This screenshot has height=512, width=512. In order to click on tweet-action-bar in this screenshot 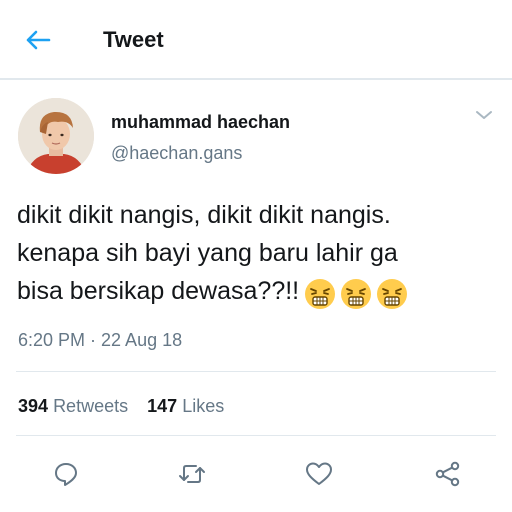, I will do `click(256, 472)`.